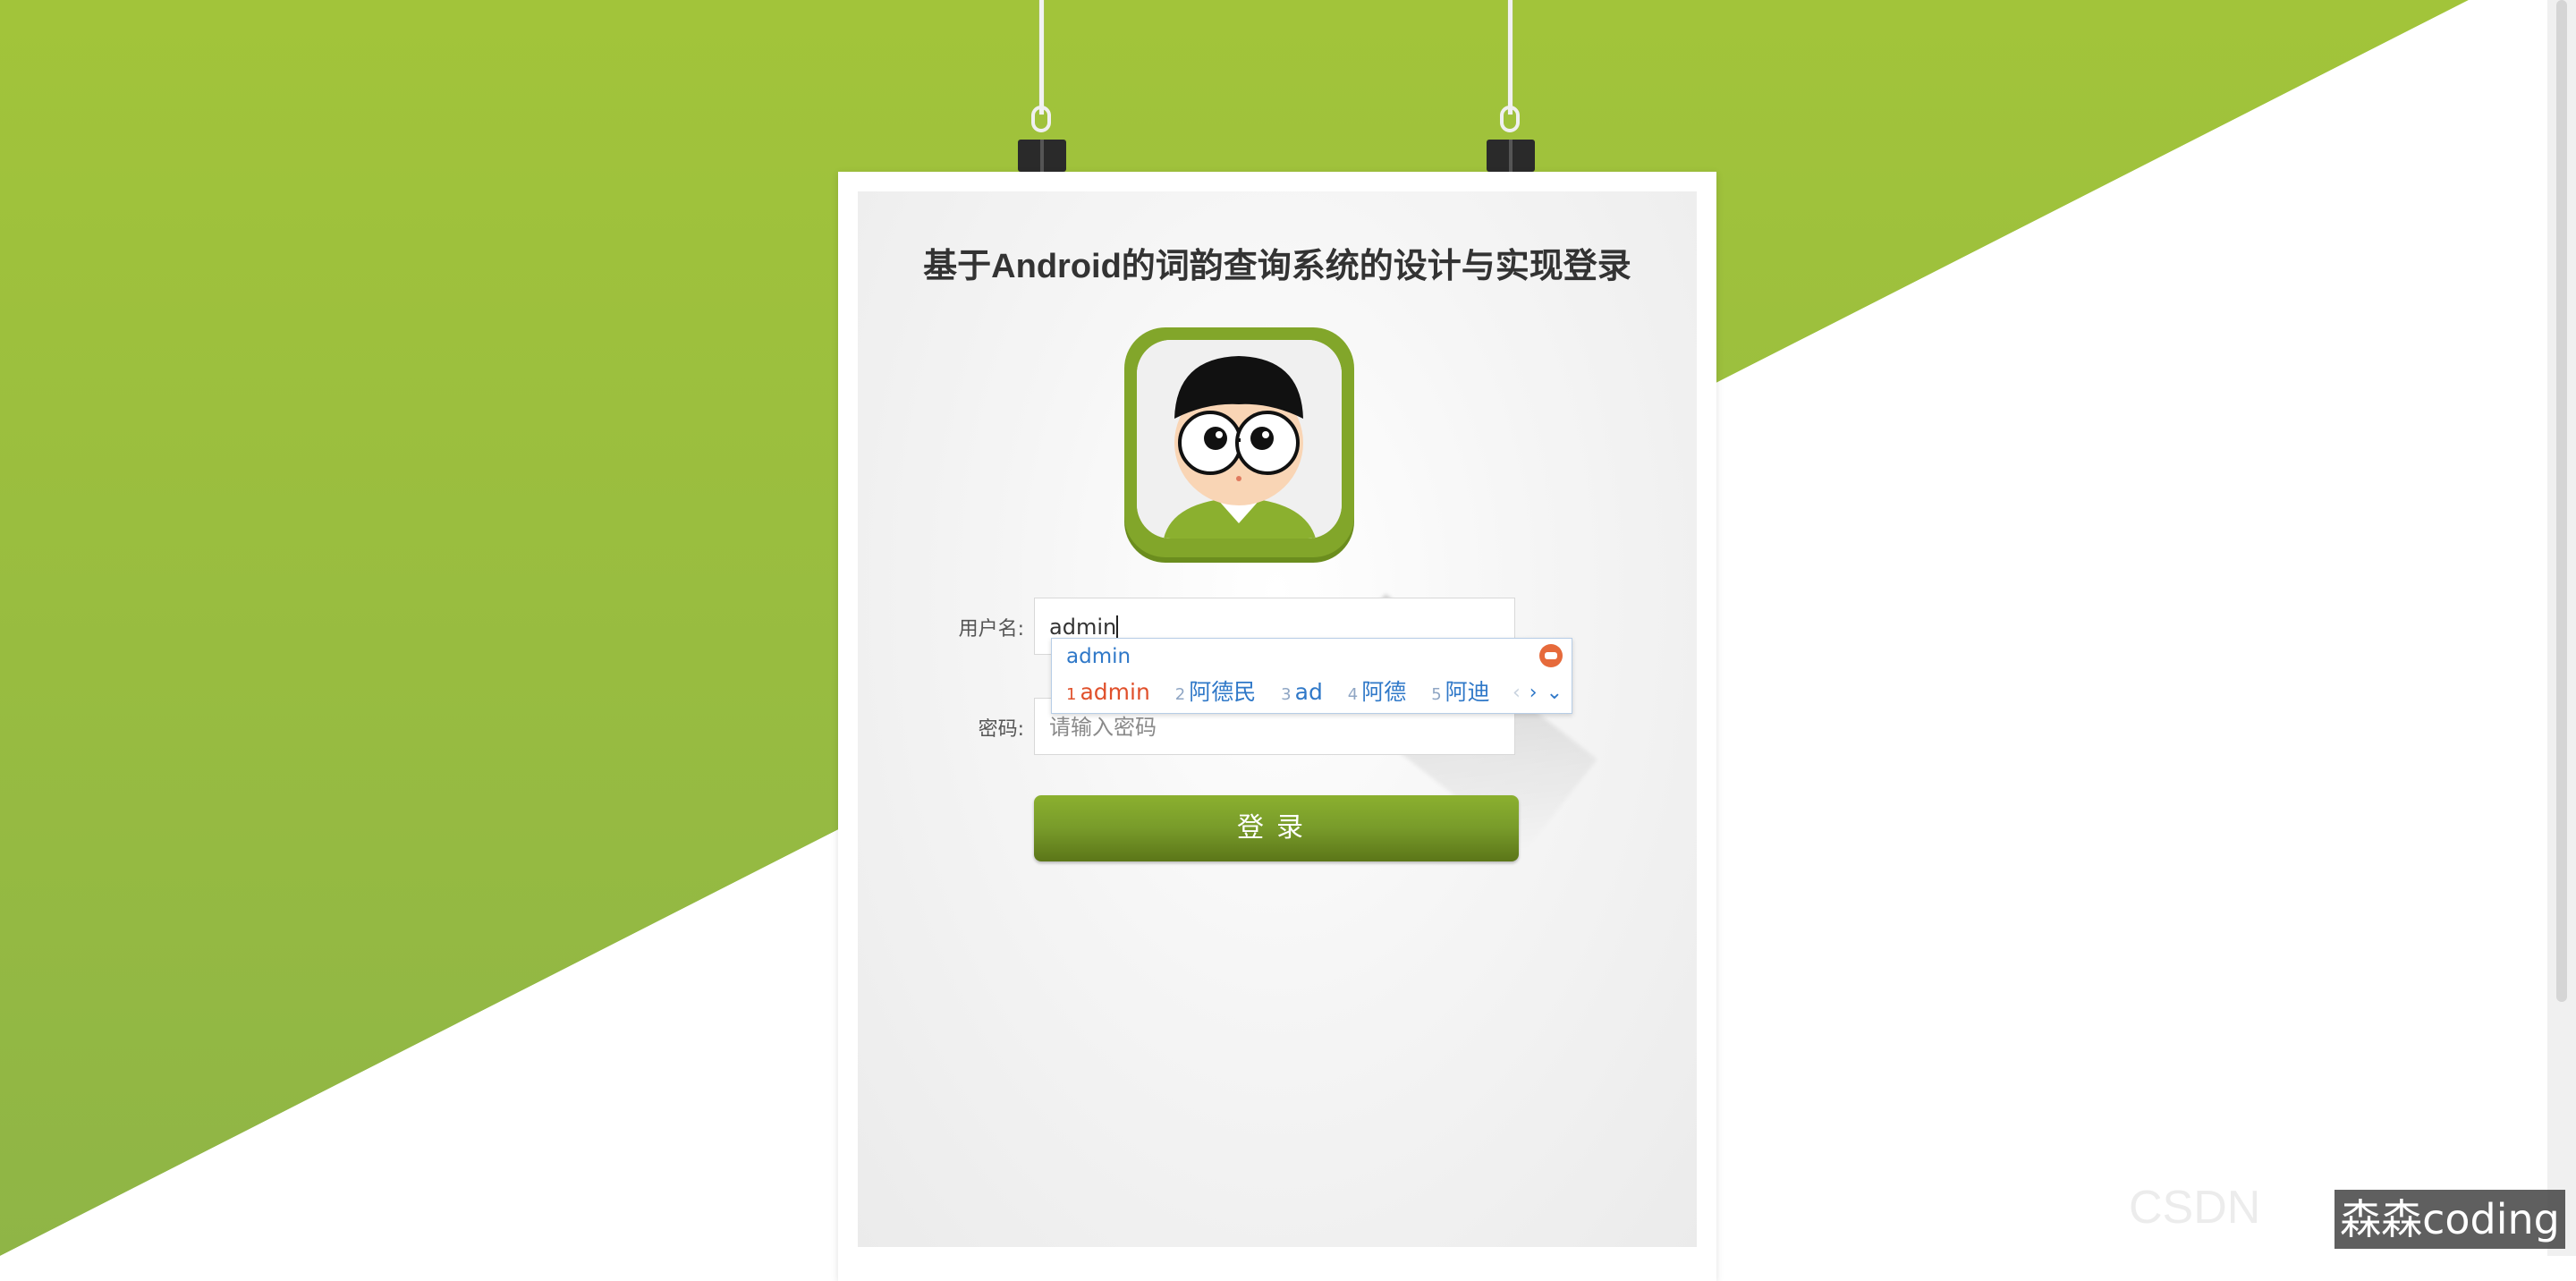 The height and width of the screenshot is (1281, 2576). I want to click on ime-logo-icon, so click(1551, 655).